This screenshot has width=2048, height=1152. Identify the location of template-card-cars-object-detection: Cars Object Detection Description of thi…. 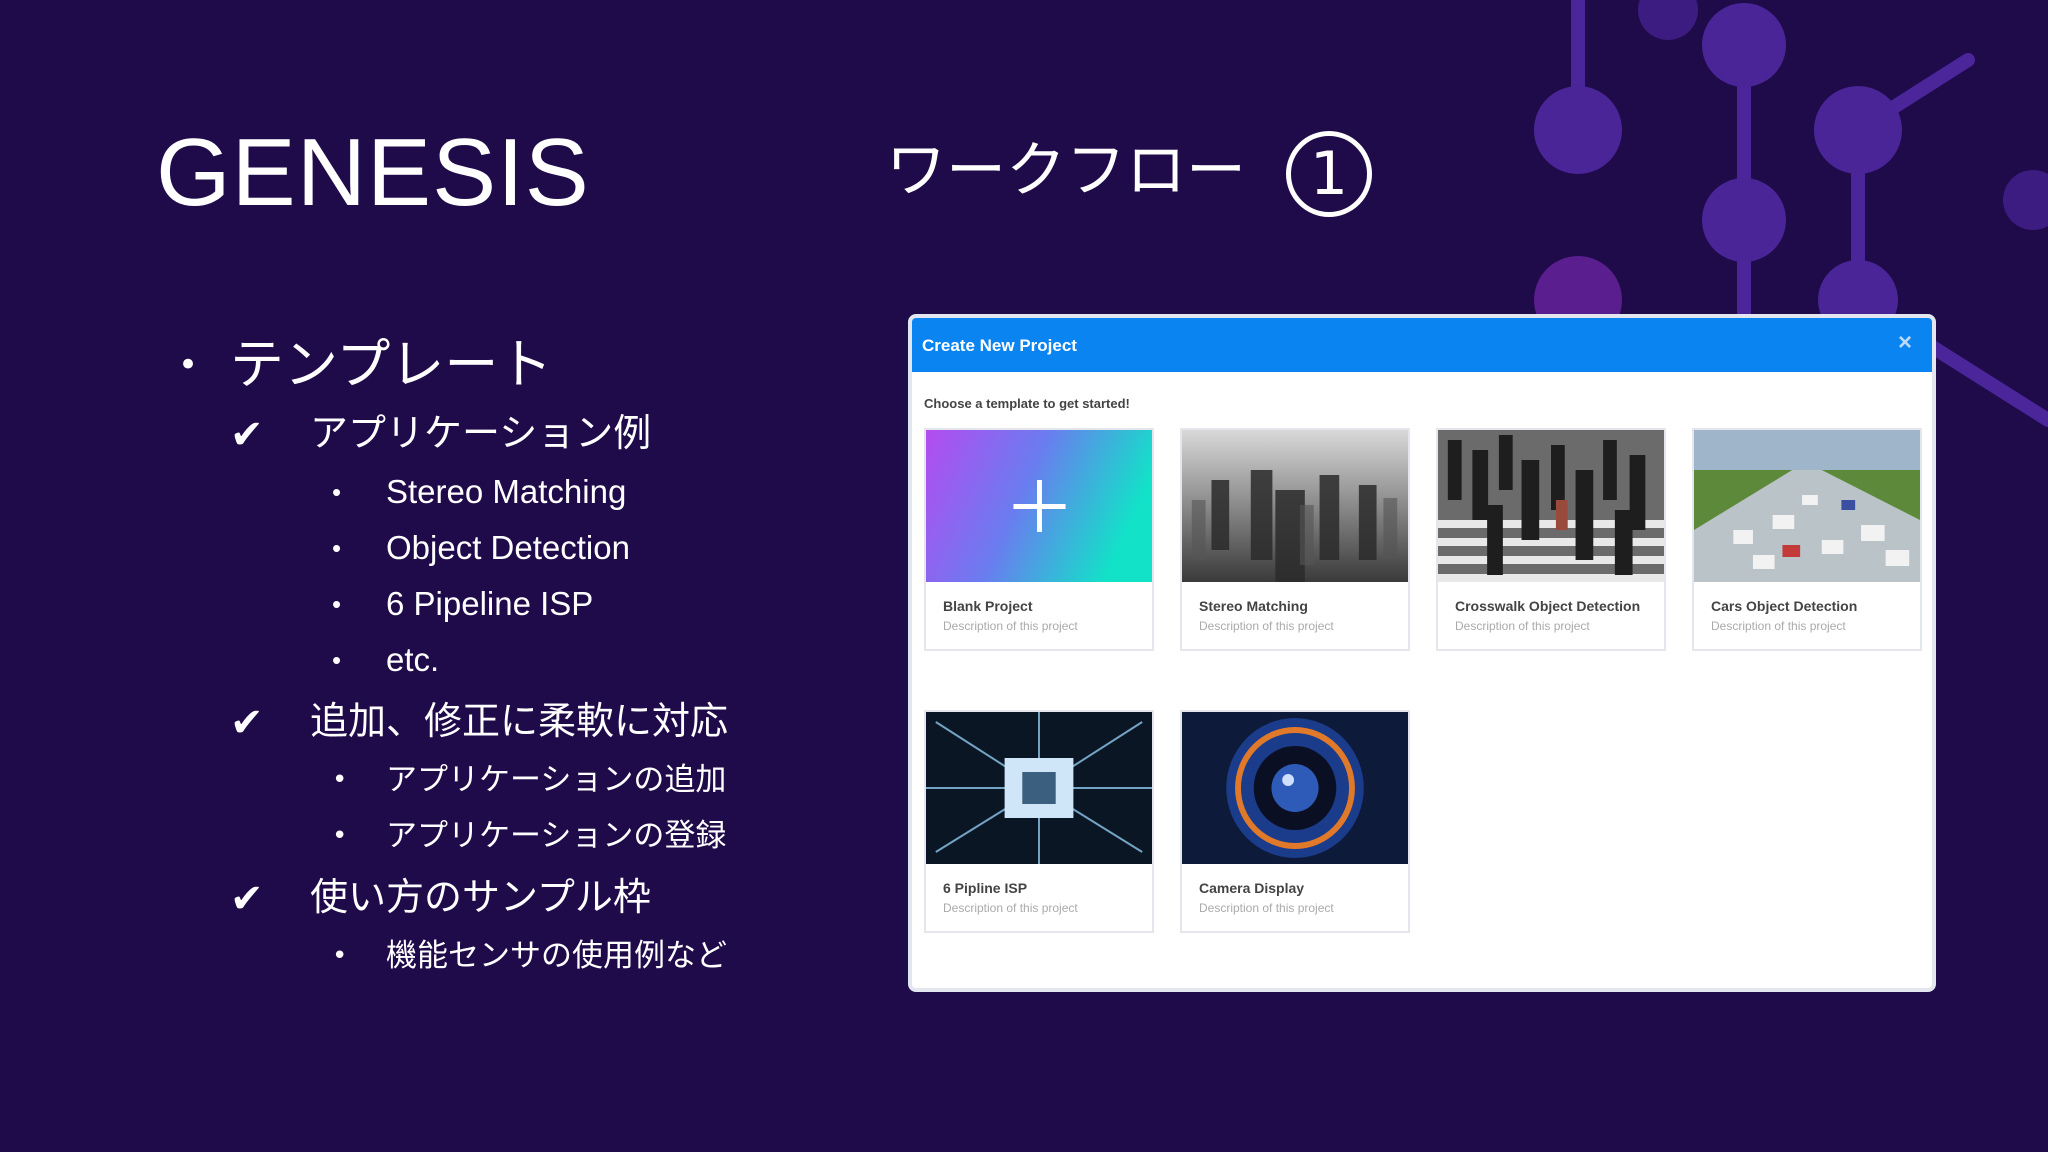
(1807, 539).